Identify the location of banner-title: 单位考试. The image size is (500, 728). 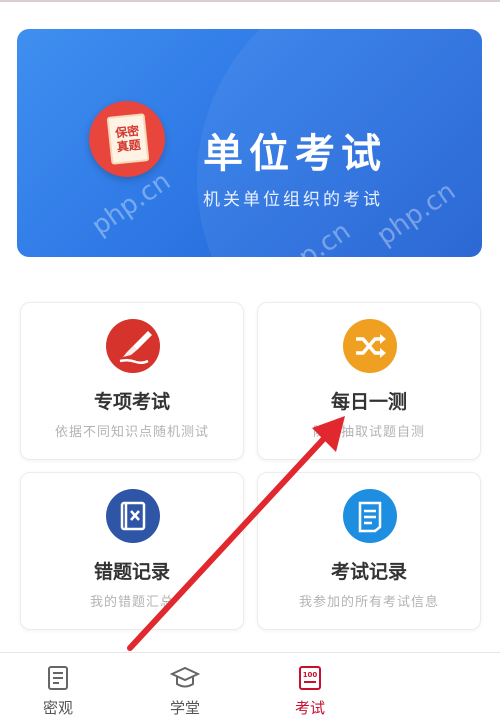
(295, 153).